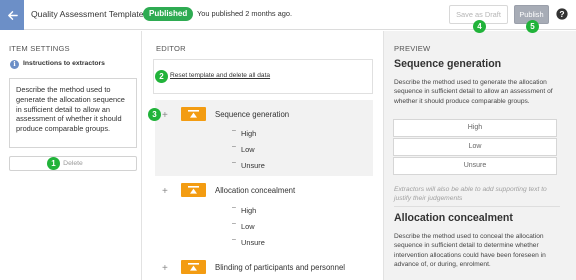  I want to click on status-badge: Published, so click(168, 14).